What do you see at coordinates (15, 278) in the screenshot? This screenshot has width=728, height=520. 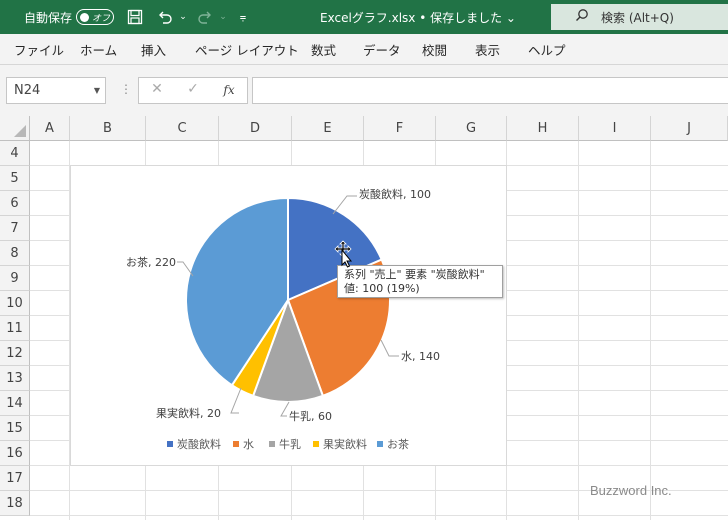 I see `row-header-9: 9` at bounding box center [15, 278].